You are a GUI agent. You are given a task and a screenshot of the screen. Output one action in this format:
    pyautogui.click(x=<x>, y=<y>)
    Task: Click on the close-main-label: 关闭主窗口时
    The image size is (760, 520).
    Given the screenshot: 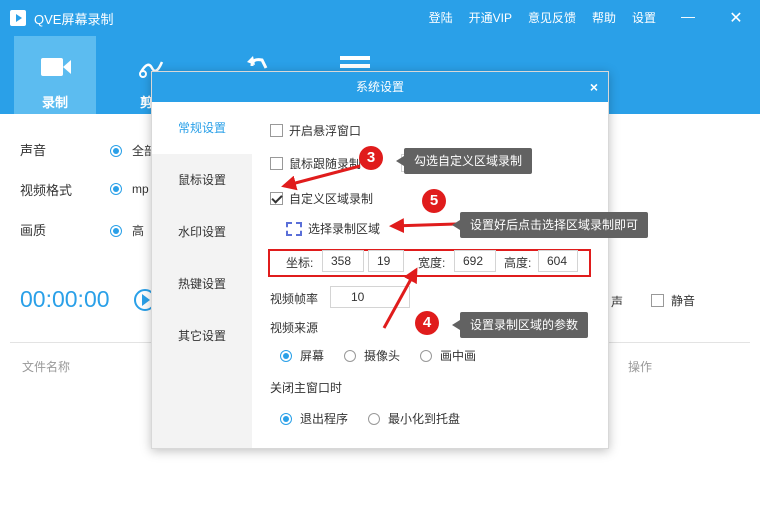 What is the action you would take?
    pyautogui.click(x=306, y=388)
    